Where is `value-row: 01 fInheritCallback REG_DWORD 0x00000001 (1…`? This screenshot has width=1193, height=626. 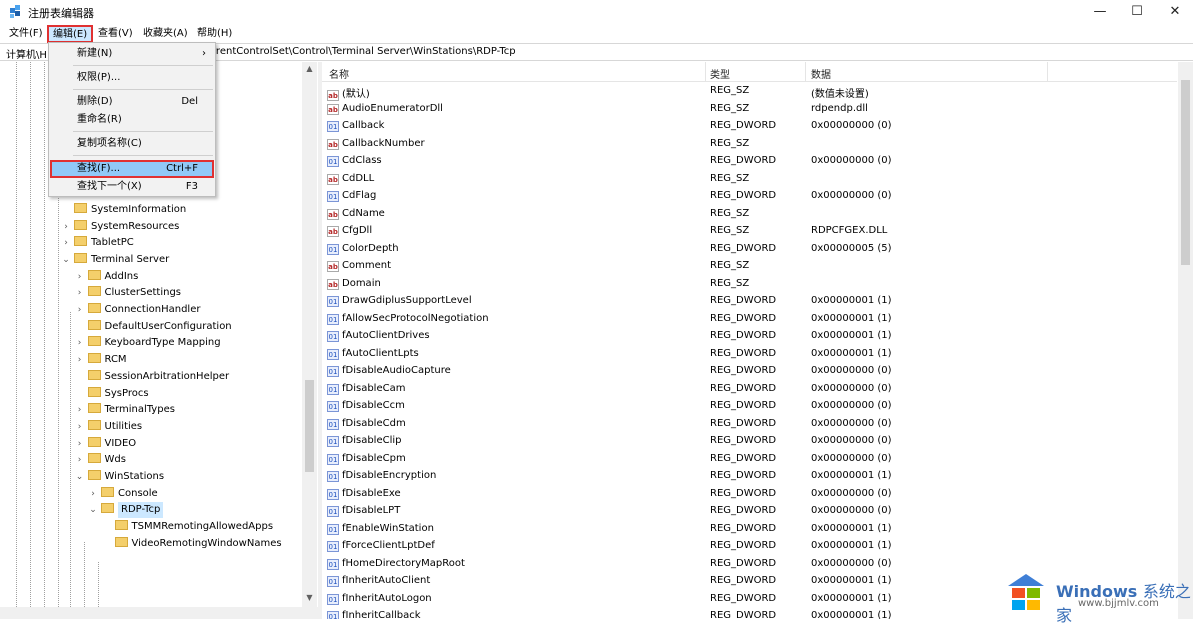 value-row: 01 fInheritCallback REG_DWORD 0x00000001 (1… is located at coordinates (749, 613).